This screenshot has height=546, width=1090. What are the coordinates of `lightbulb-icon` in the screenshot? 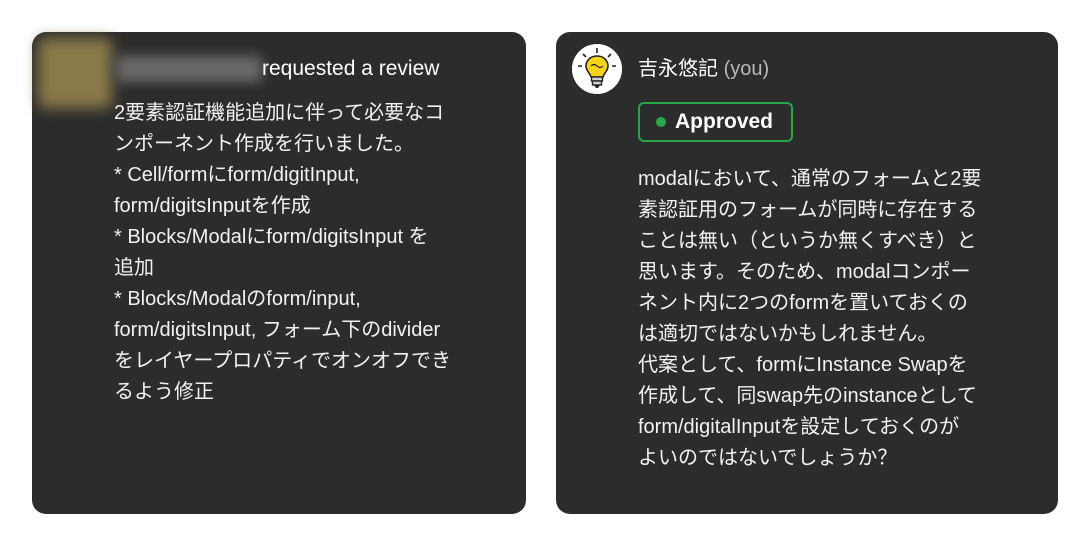 It's located at (597, 69).